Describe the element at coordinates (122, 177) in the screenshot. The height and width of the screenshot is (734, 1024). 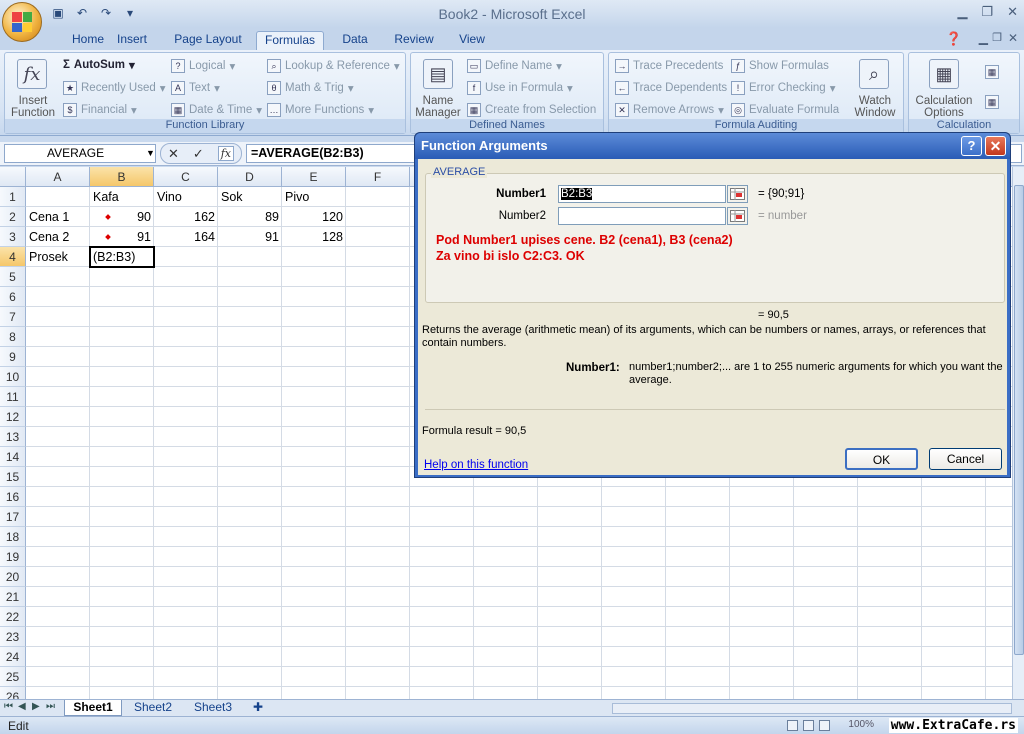
I see `column-header-b: B` at that location.